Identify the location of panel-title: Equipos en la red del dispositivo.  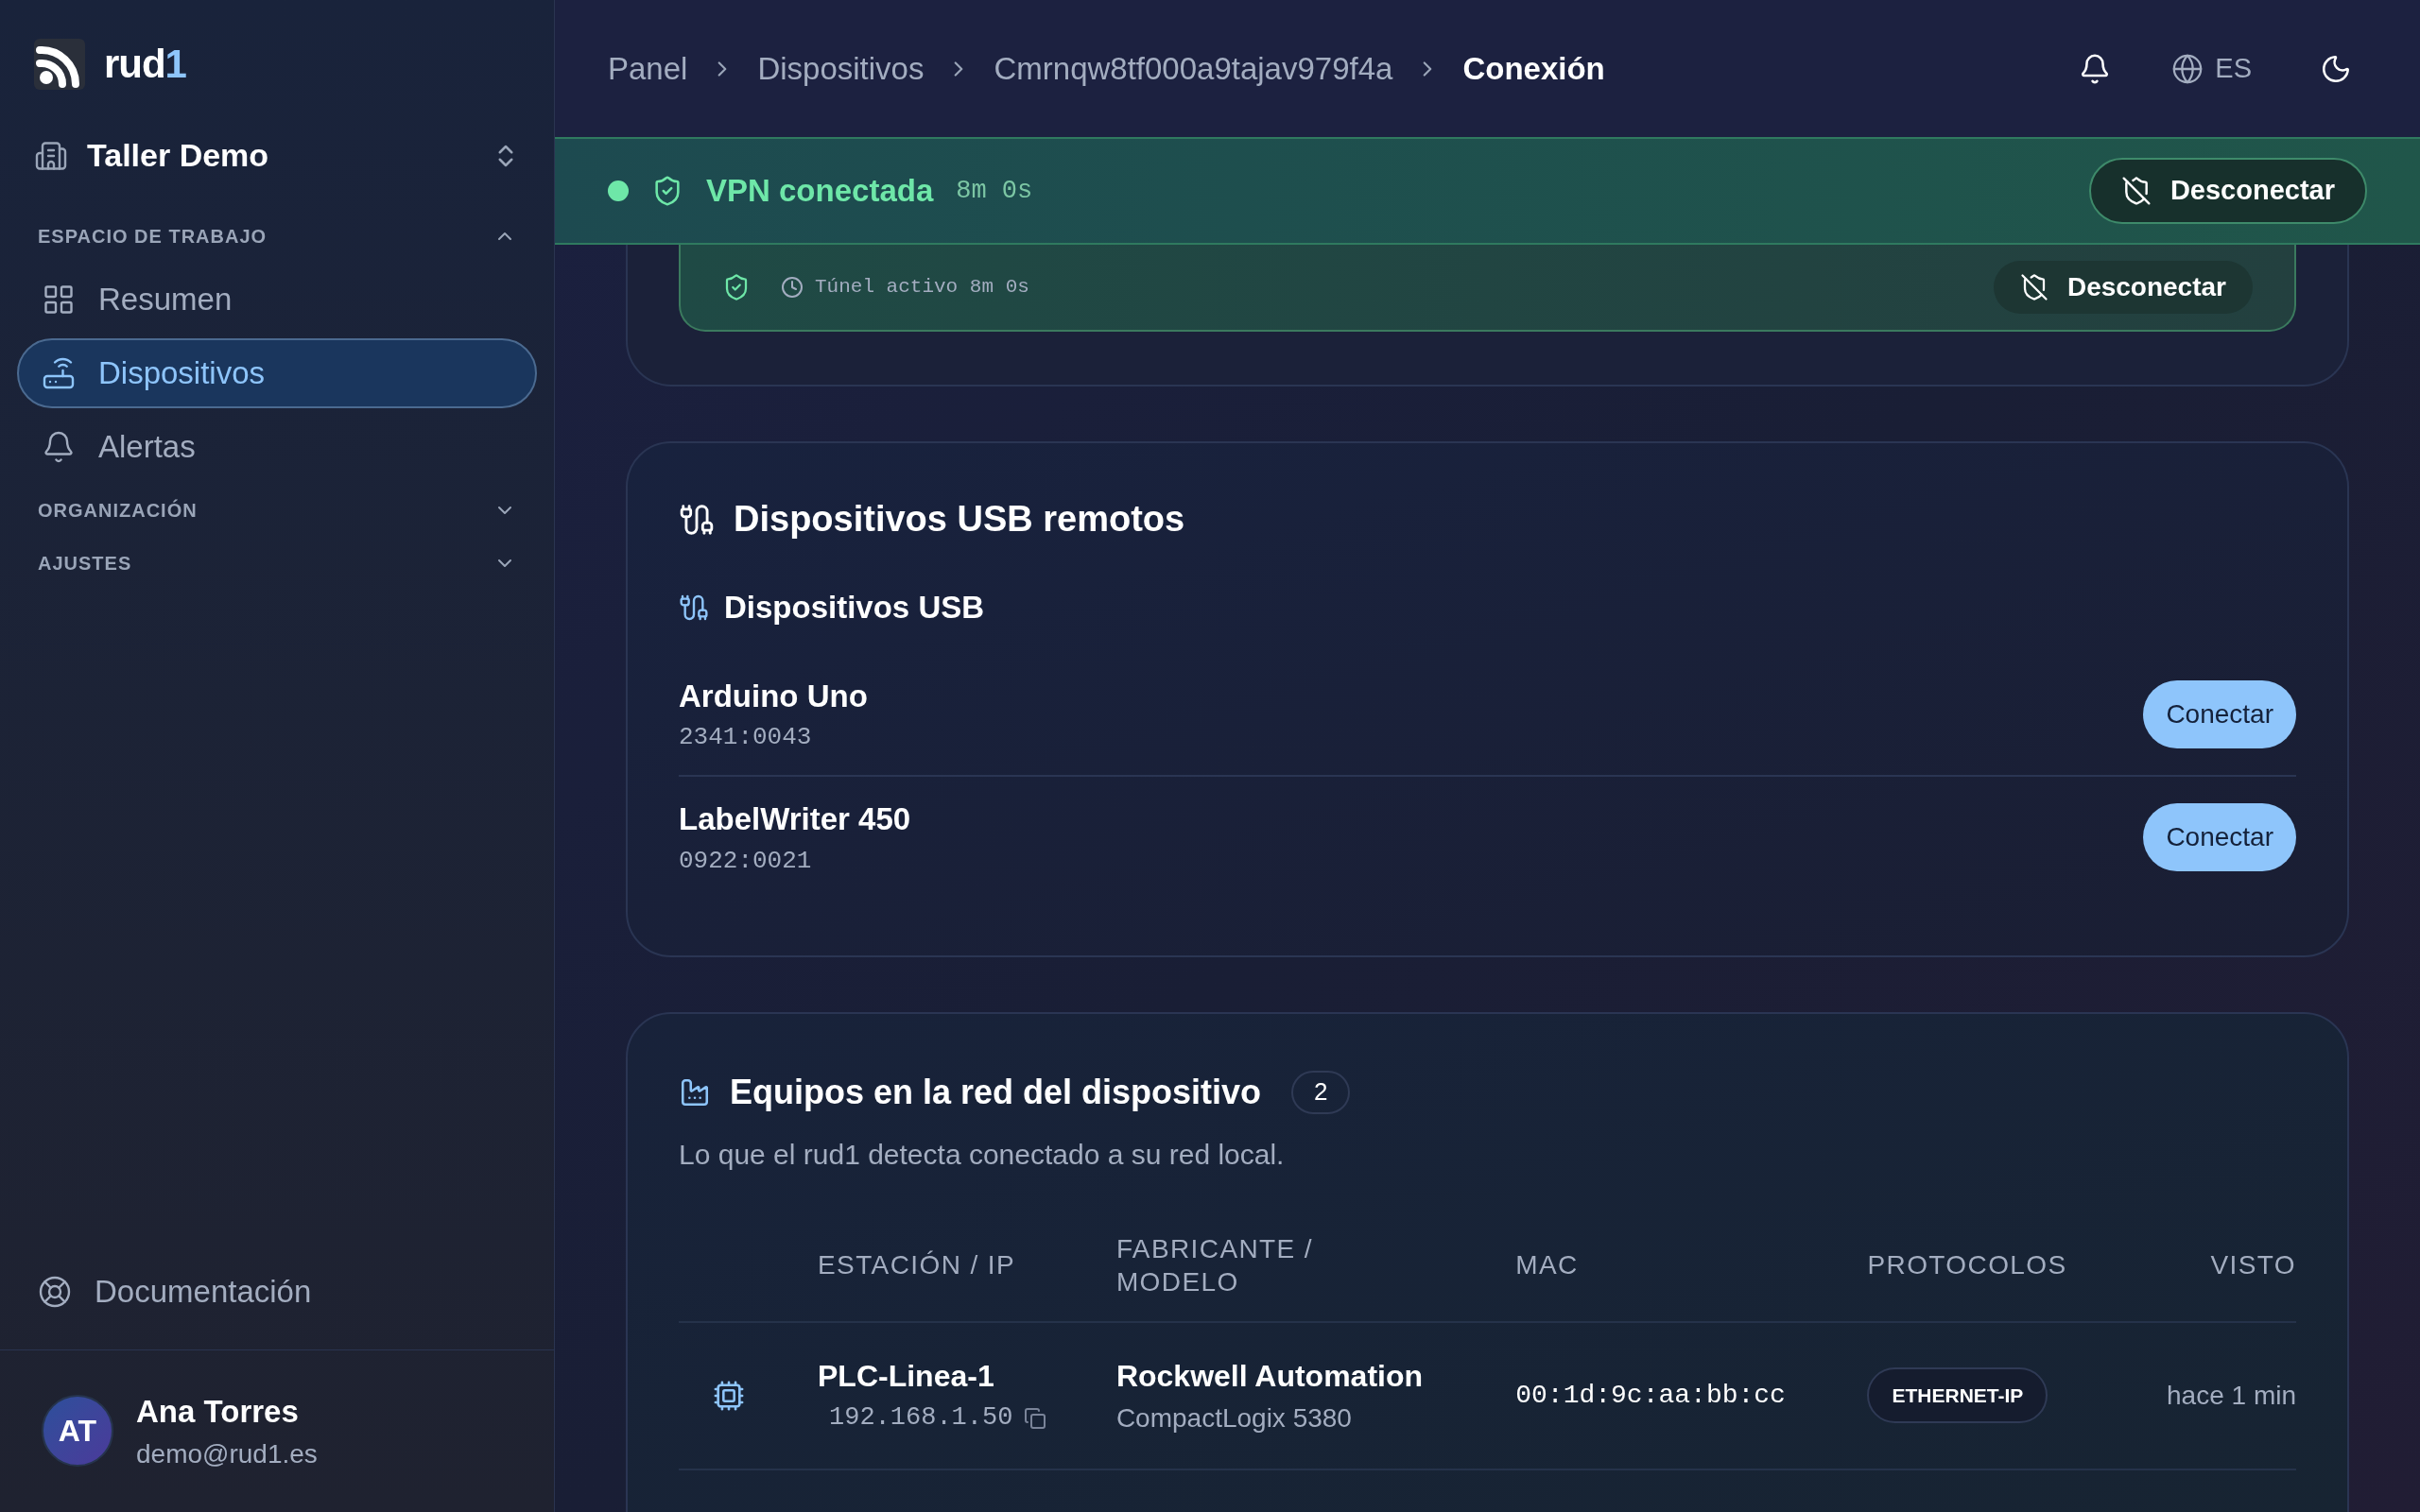
(996, 1092).